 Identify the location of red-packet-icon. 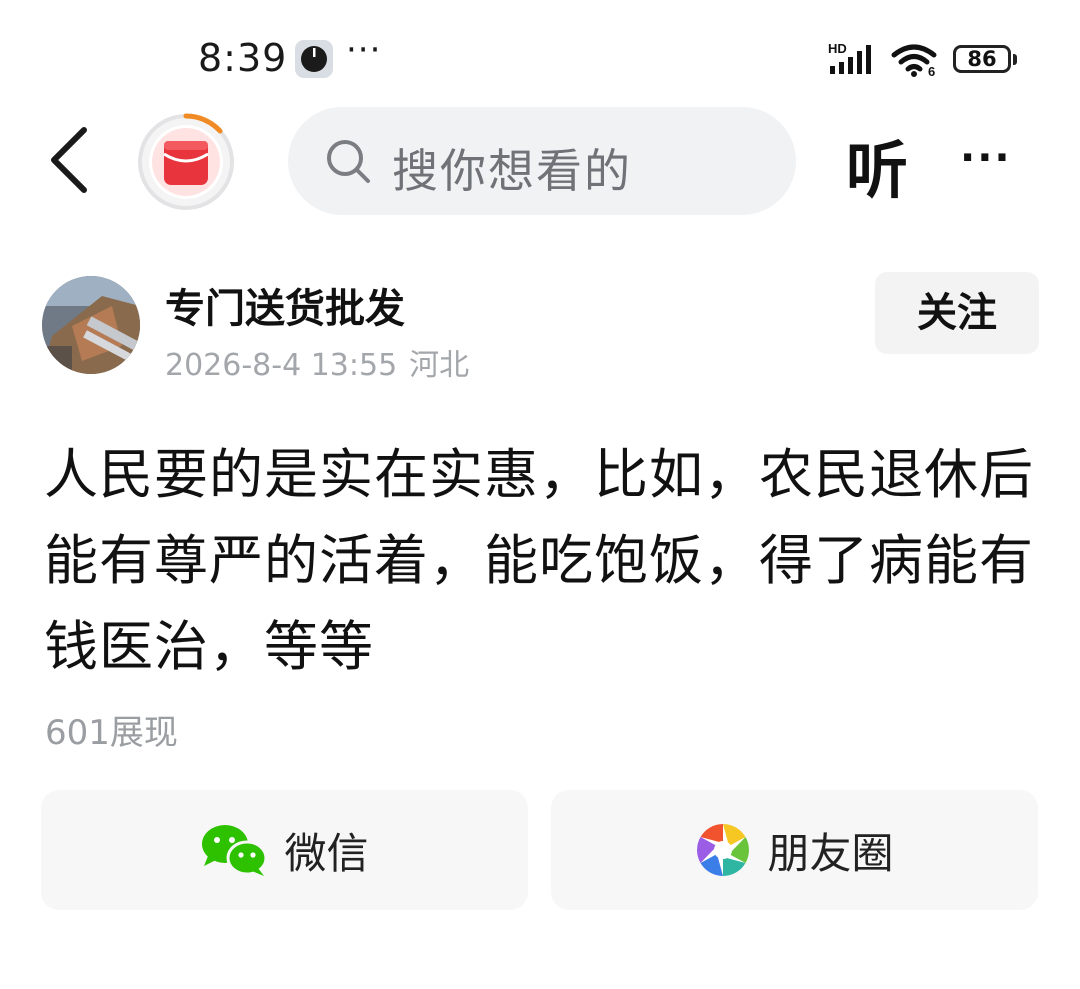
(186, 161).